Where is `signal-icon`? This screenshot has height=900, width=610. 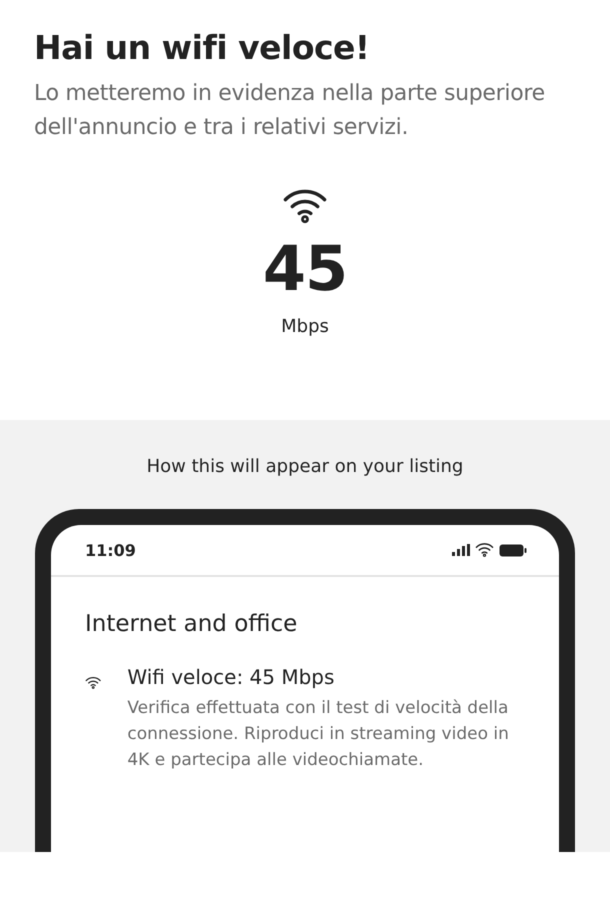 signal-icon is located at coordinates (461, 550).